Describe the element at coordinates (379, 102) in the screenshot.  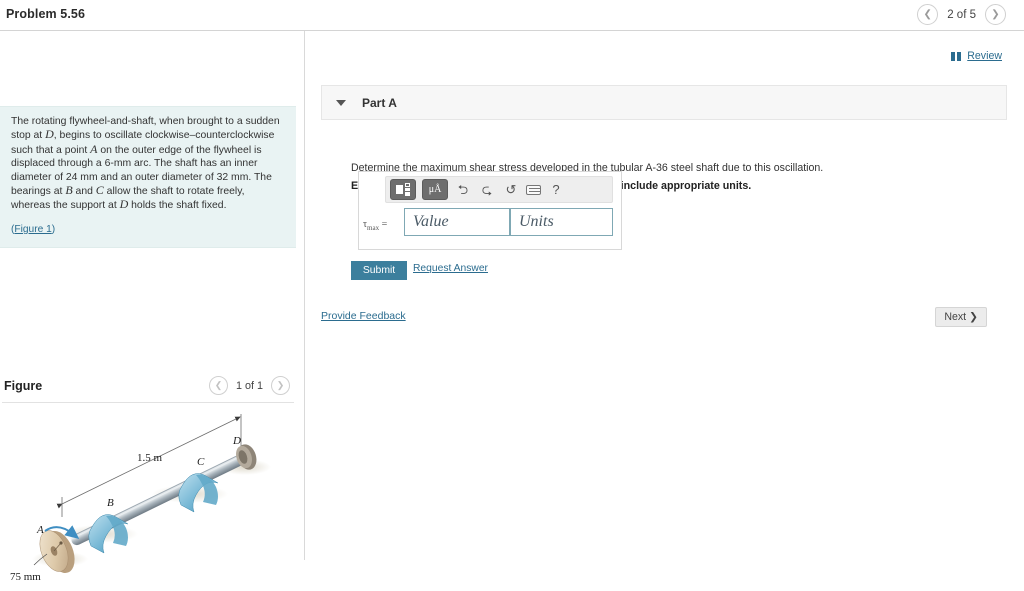
I see `part-a-title: Part A` at that location.